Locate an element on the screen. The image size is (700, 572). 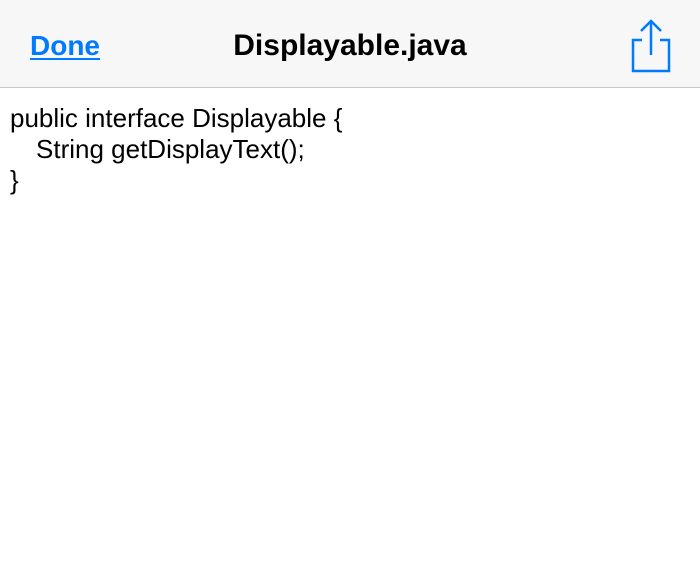
page-title: Displayable.java is located at coordinates (350, 45).